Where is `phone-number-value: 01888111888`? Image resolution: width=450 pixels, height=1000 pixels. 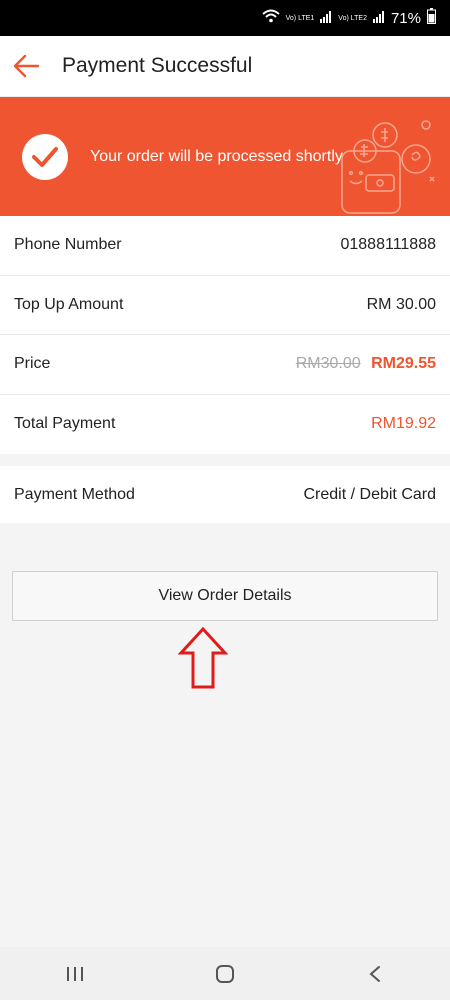 phone-number-value: 01888111888 is located at coordinates (388, 245).